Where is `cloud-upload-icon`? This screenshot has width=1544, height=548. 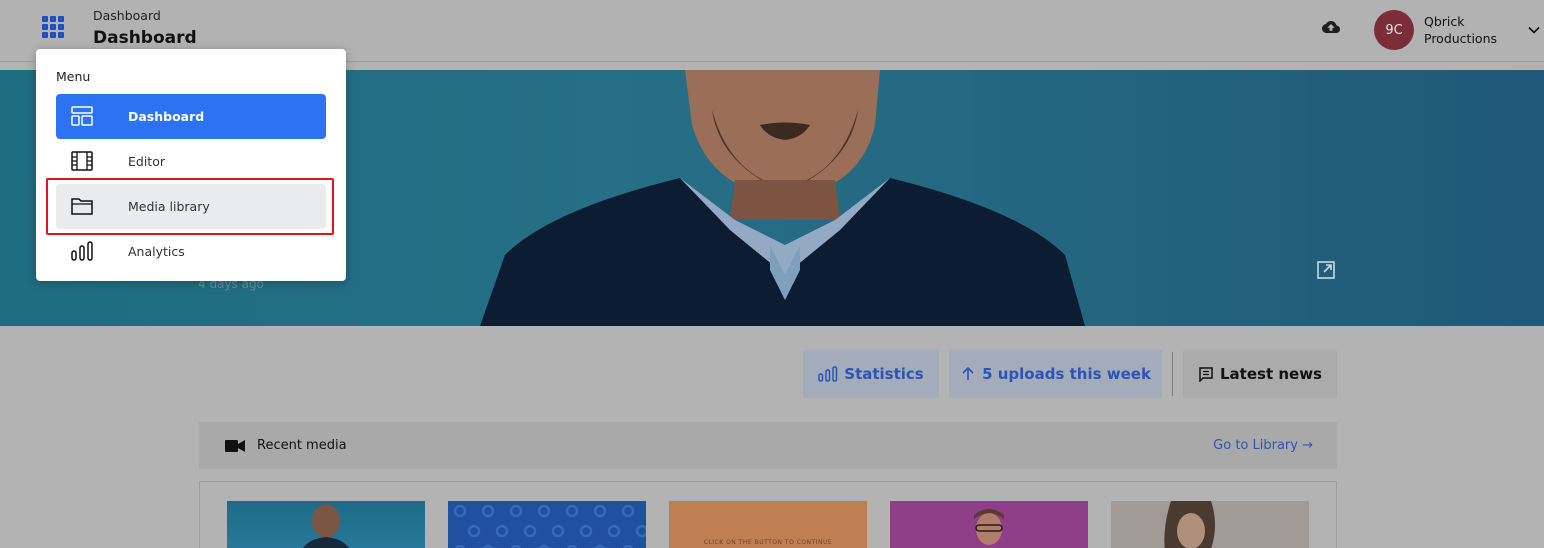
cloud-upload-icon is located at coordinates (1331, 27).